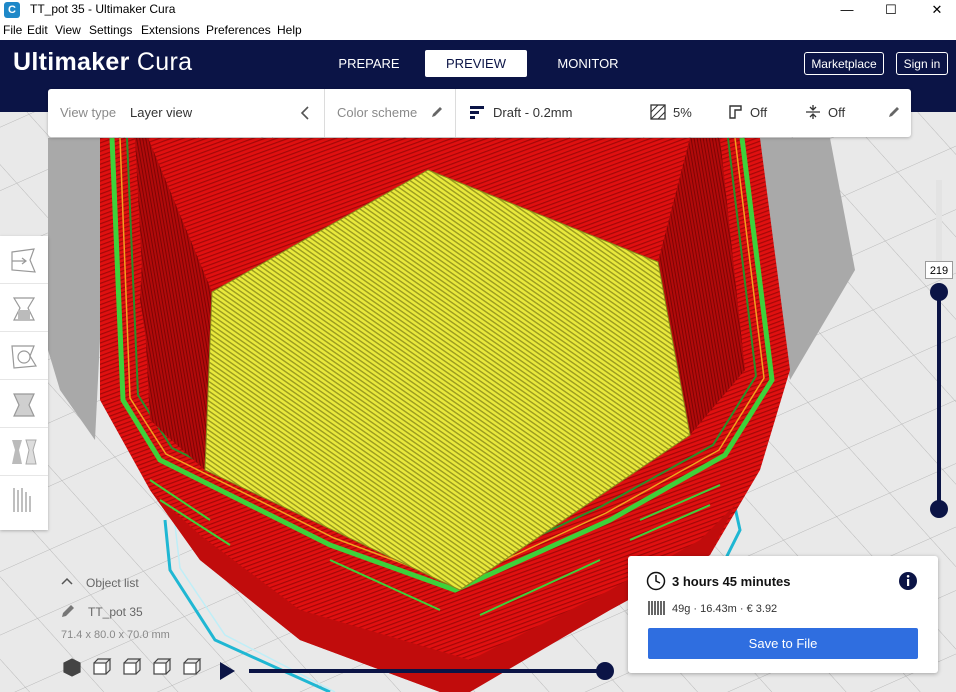  I want to click on object-dimensions: 71.4 x 80.0 x 70.0 mm, so click(115, 635).